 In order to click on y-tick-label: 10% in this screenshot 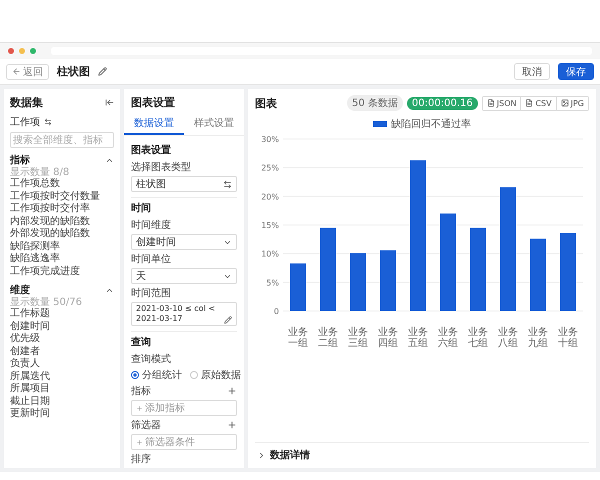, I will do `click(270, 254)`.